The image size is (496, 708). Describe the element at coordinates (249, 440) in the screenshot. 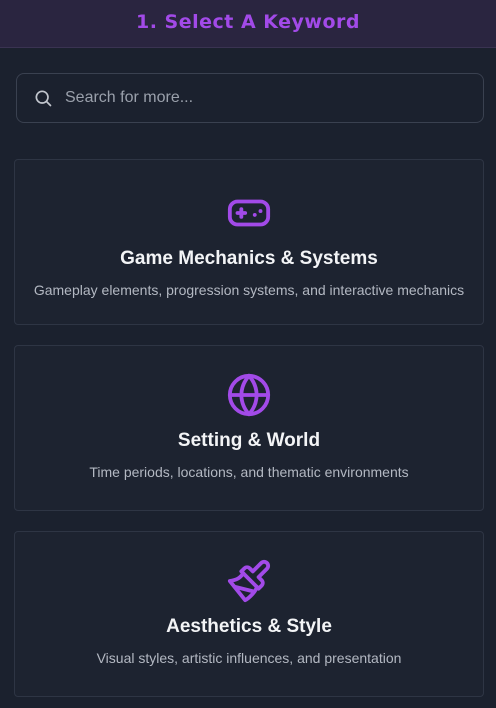

I see `category-title: Setting & World` at that location.